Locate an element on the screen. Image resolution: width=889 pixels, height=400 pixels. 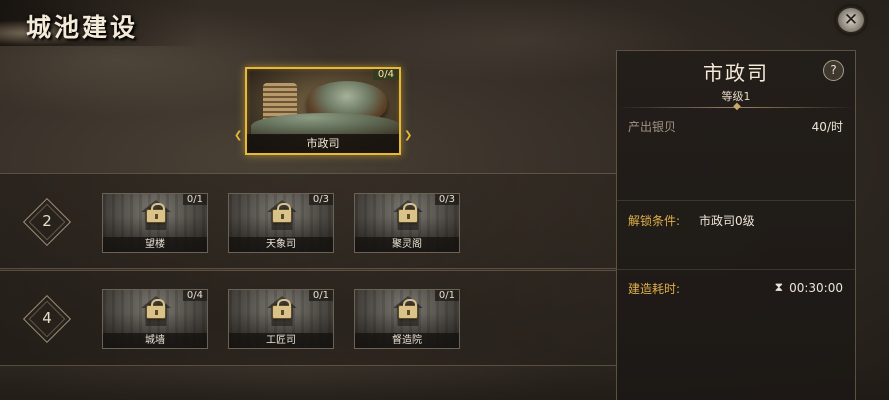
building-name: 市政司 is located at coordinates (323, 143).